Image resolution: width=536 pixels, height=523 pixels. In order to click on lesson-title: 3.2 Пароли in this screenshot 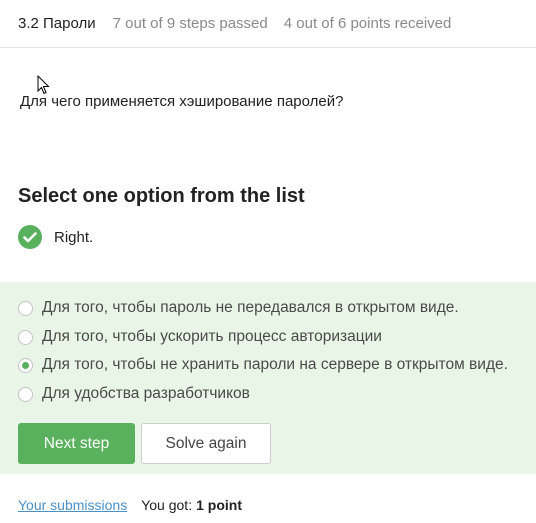, I will do `click(57, 23)`.